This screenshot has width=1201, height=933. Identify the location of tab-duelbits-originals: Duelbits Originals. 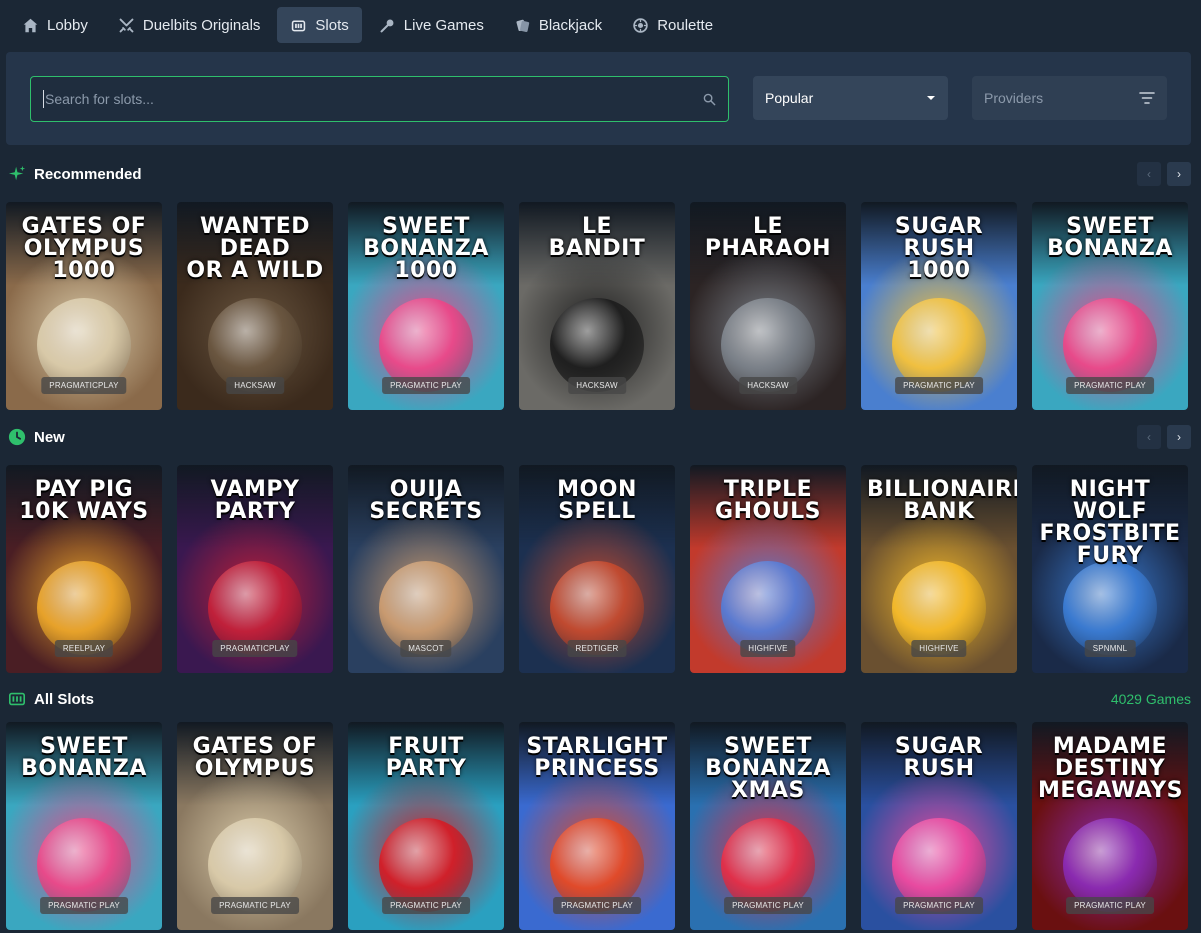
(189, 25).